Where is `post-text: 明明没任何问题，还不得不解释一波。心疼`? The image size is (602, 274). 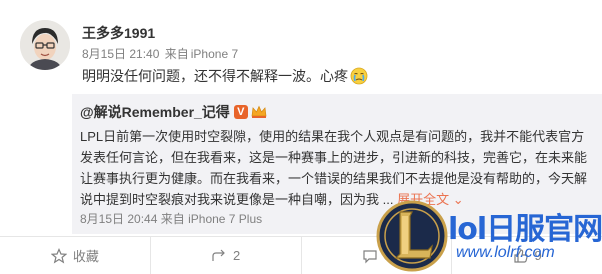
post-text: 明明没任何问题，还不得不解释一波。心疼 is located at coordinates (215, 76).